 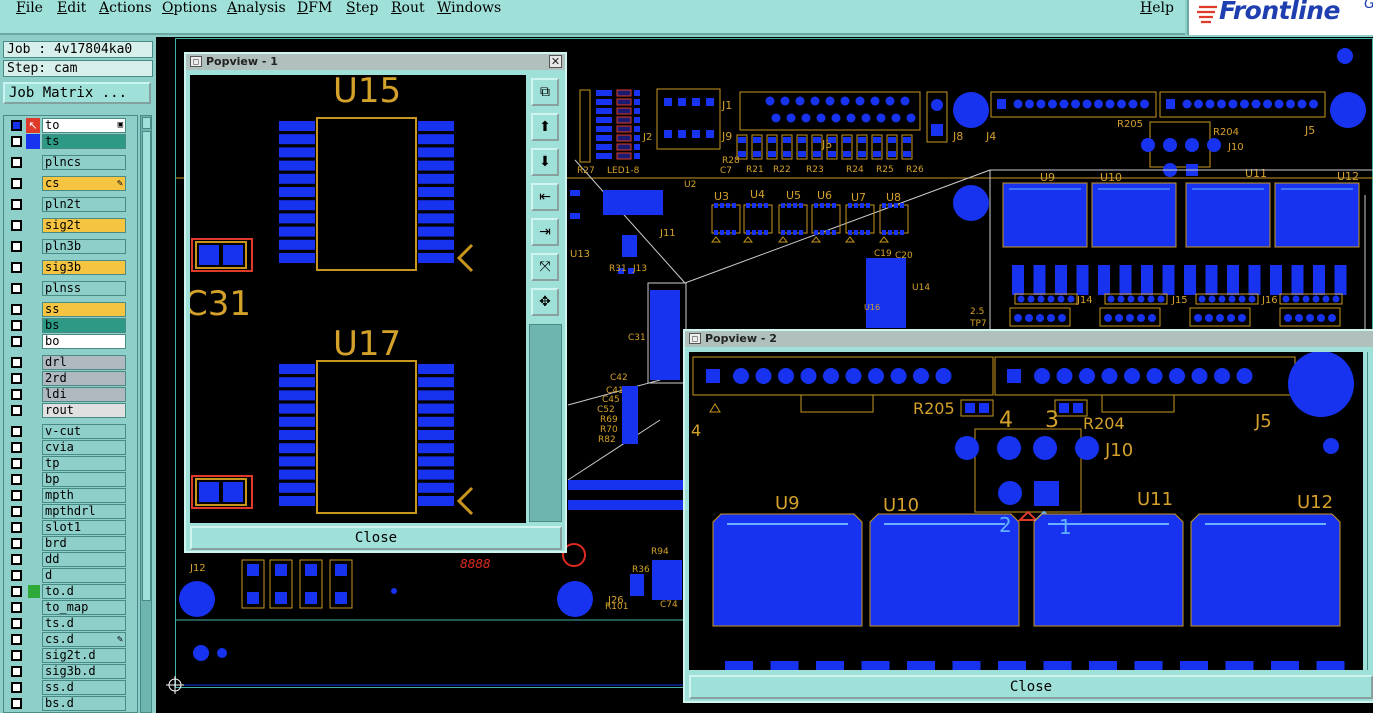 What do you see at coordinates (696, 430) in the screenshot?
I see `label-pin4b: 4` at bounding box center [696, 430].